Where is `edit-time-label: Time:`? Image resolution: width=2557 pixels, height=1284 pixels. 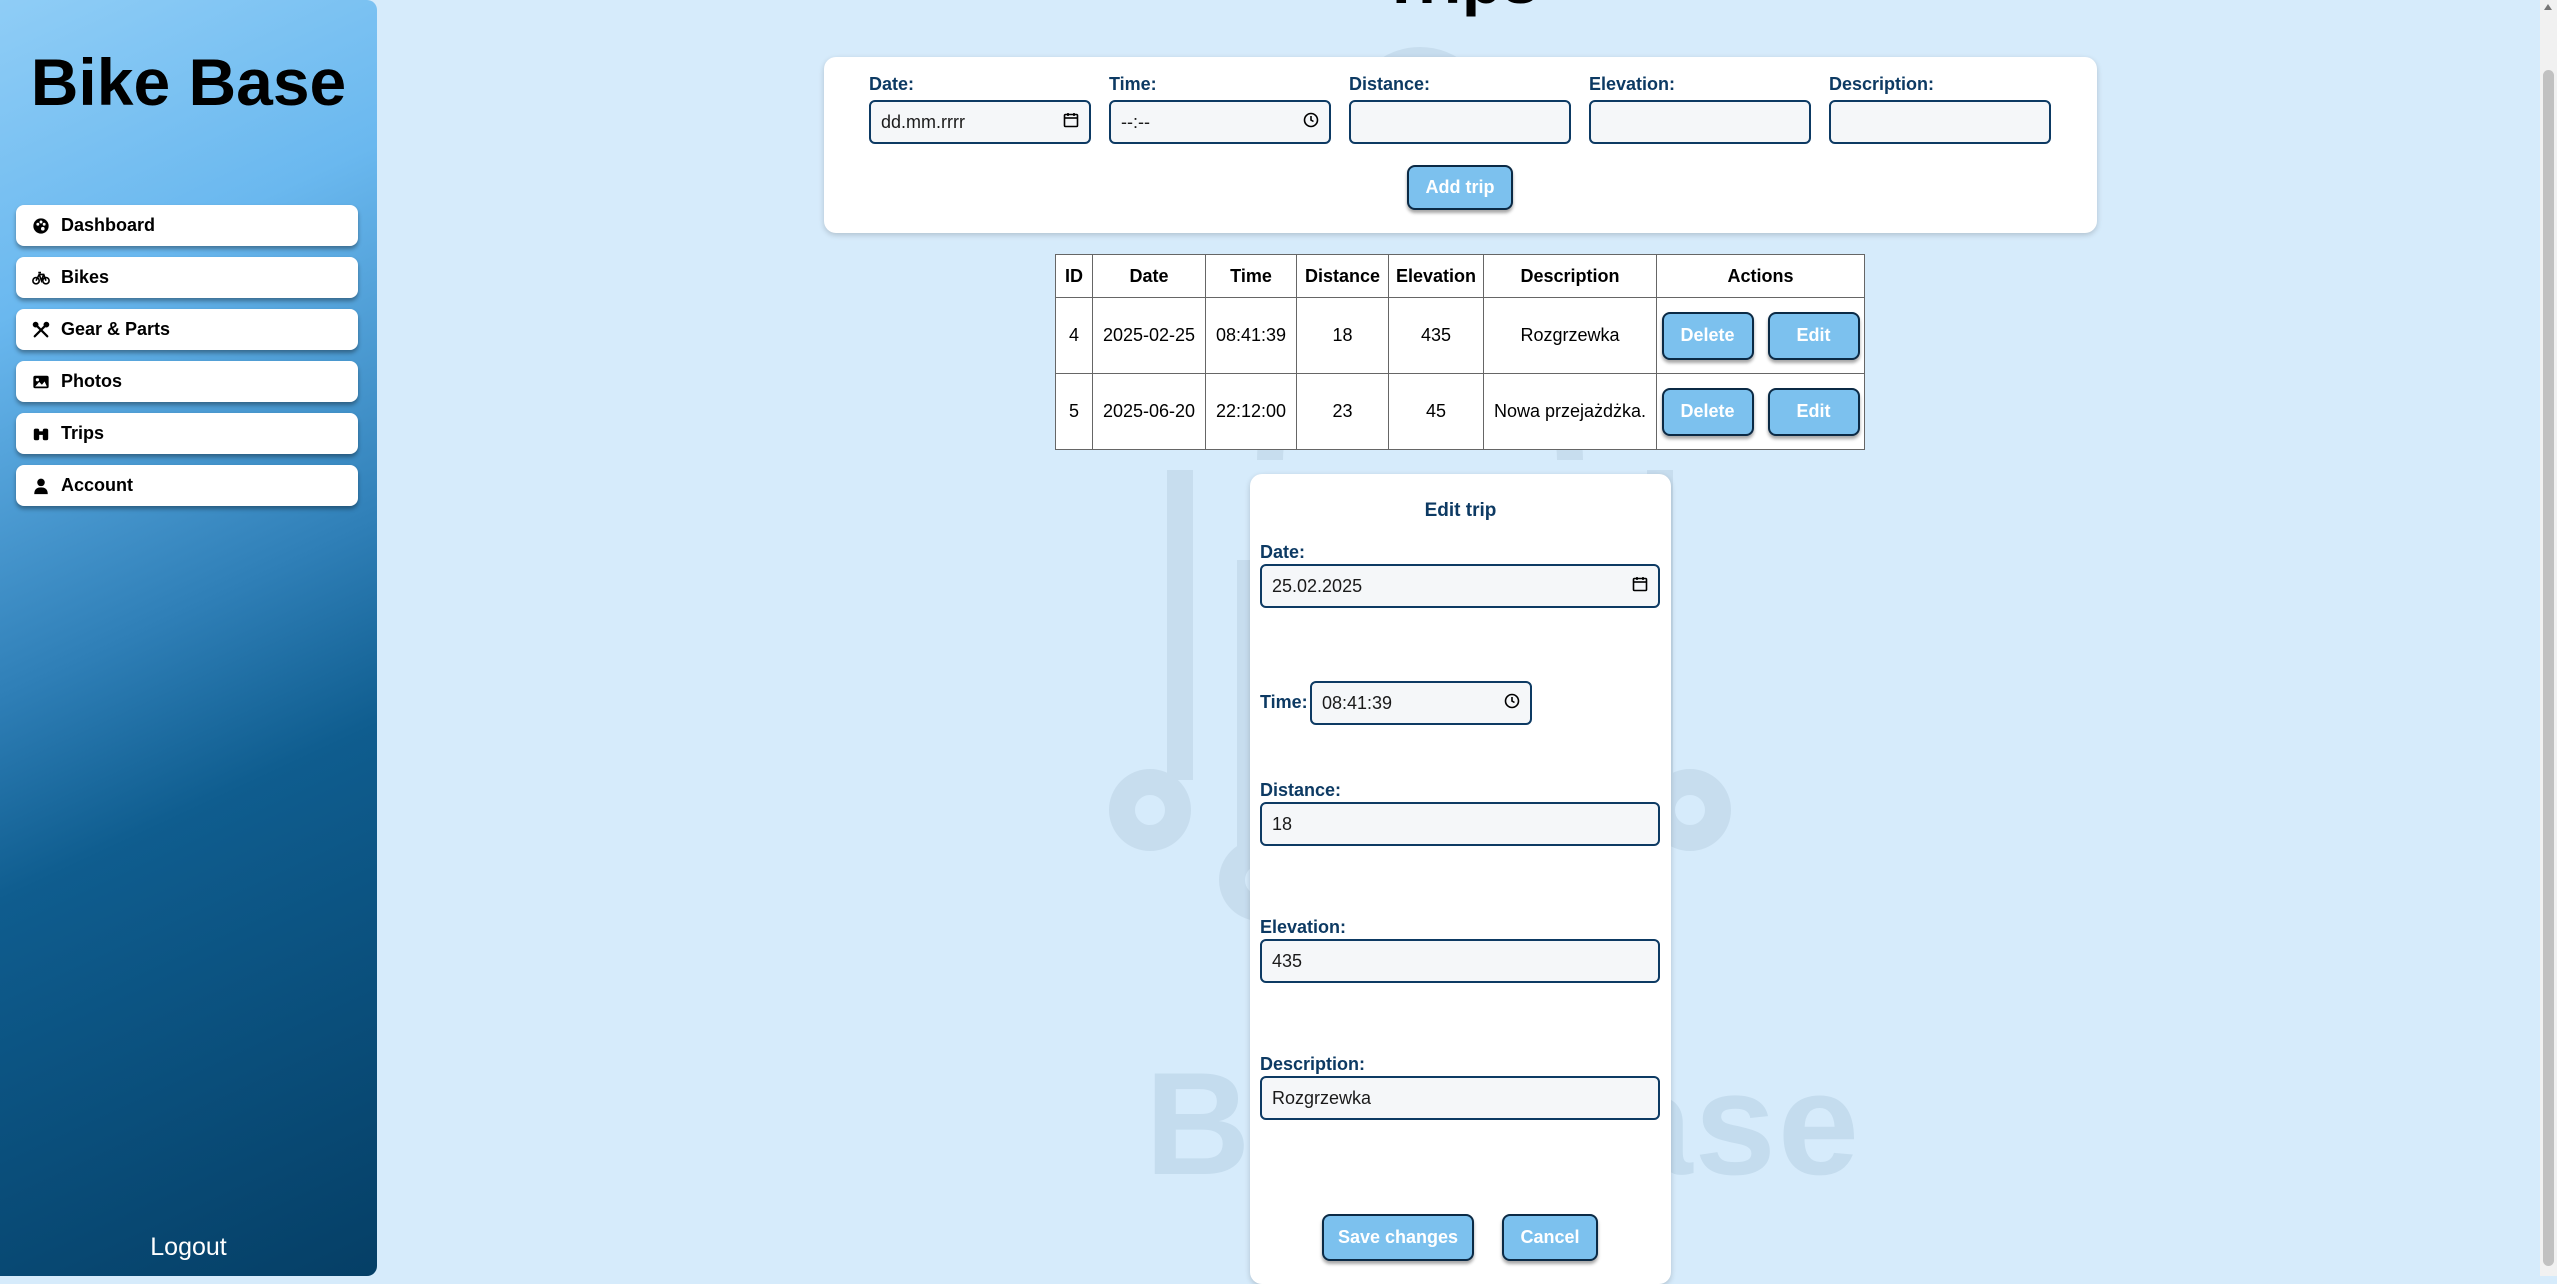 edit-time-label: Time: is located at coordinates (1284, 702).